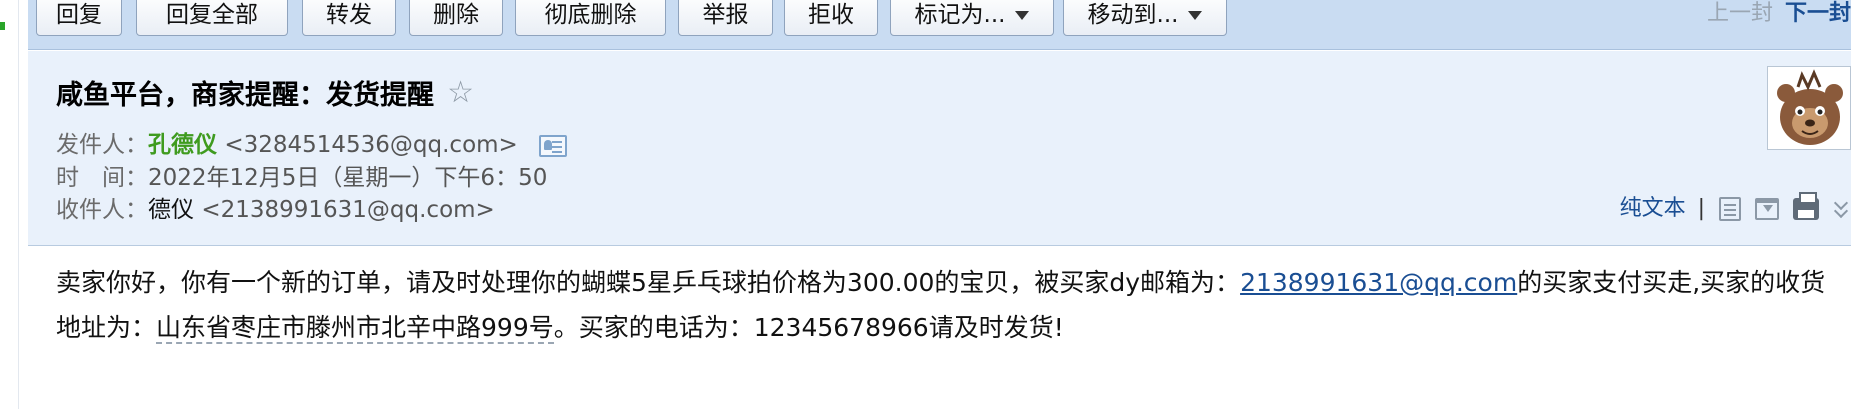  Describe the element at coordinates (1378, 282) in the screenshot. I see `buyer-email-link: 2138991631@qq.com` at that location.